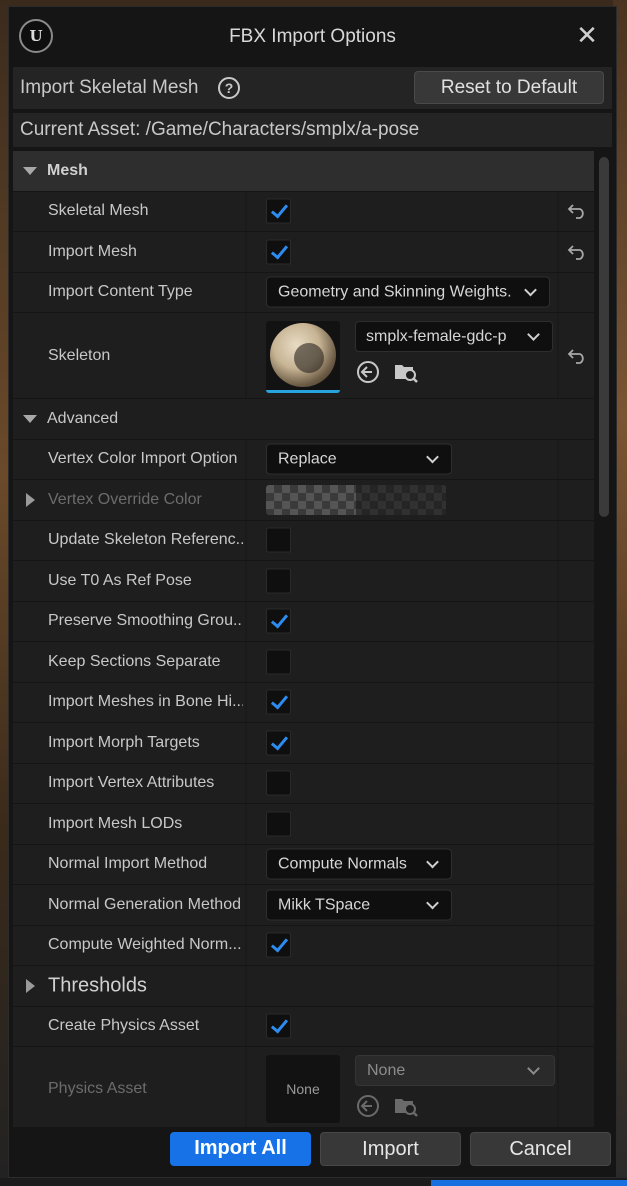 Image resolution: width=627 pixels, height=1186 pixels. I want to click on row-import-mesh-lods: Import Mesh LODs, so click(303, 824).